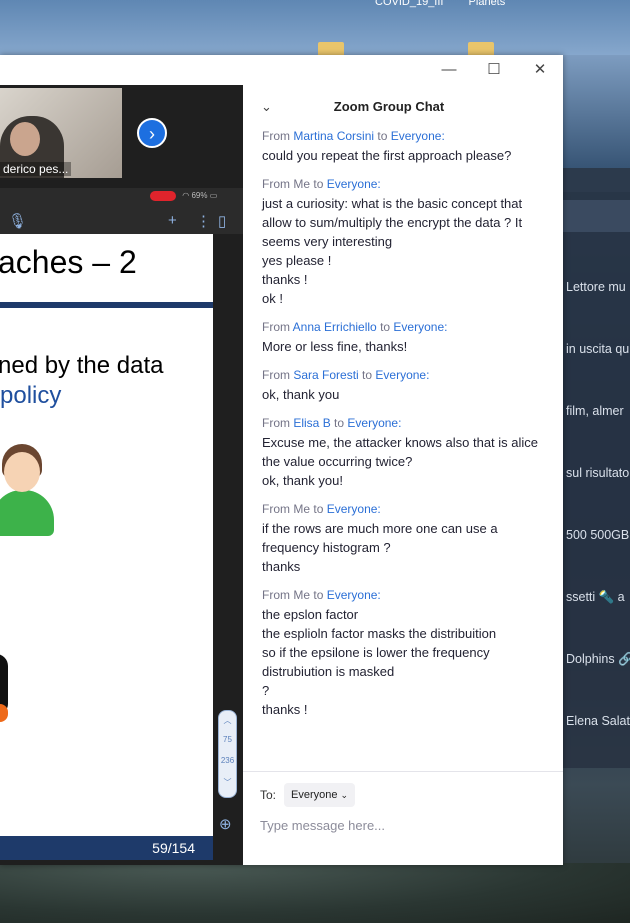  Describe the element at coordinates (297, 260) in the screenshot. I see `message-text: yes please !` at that location.